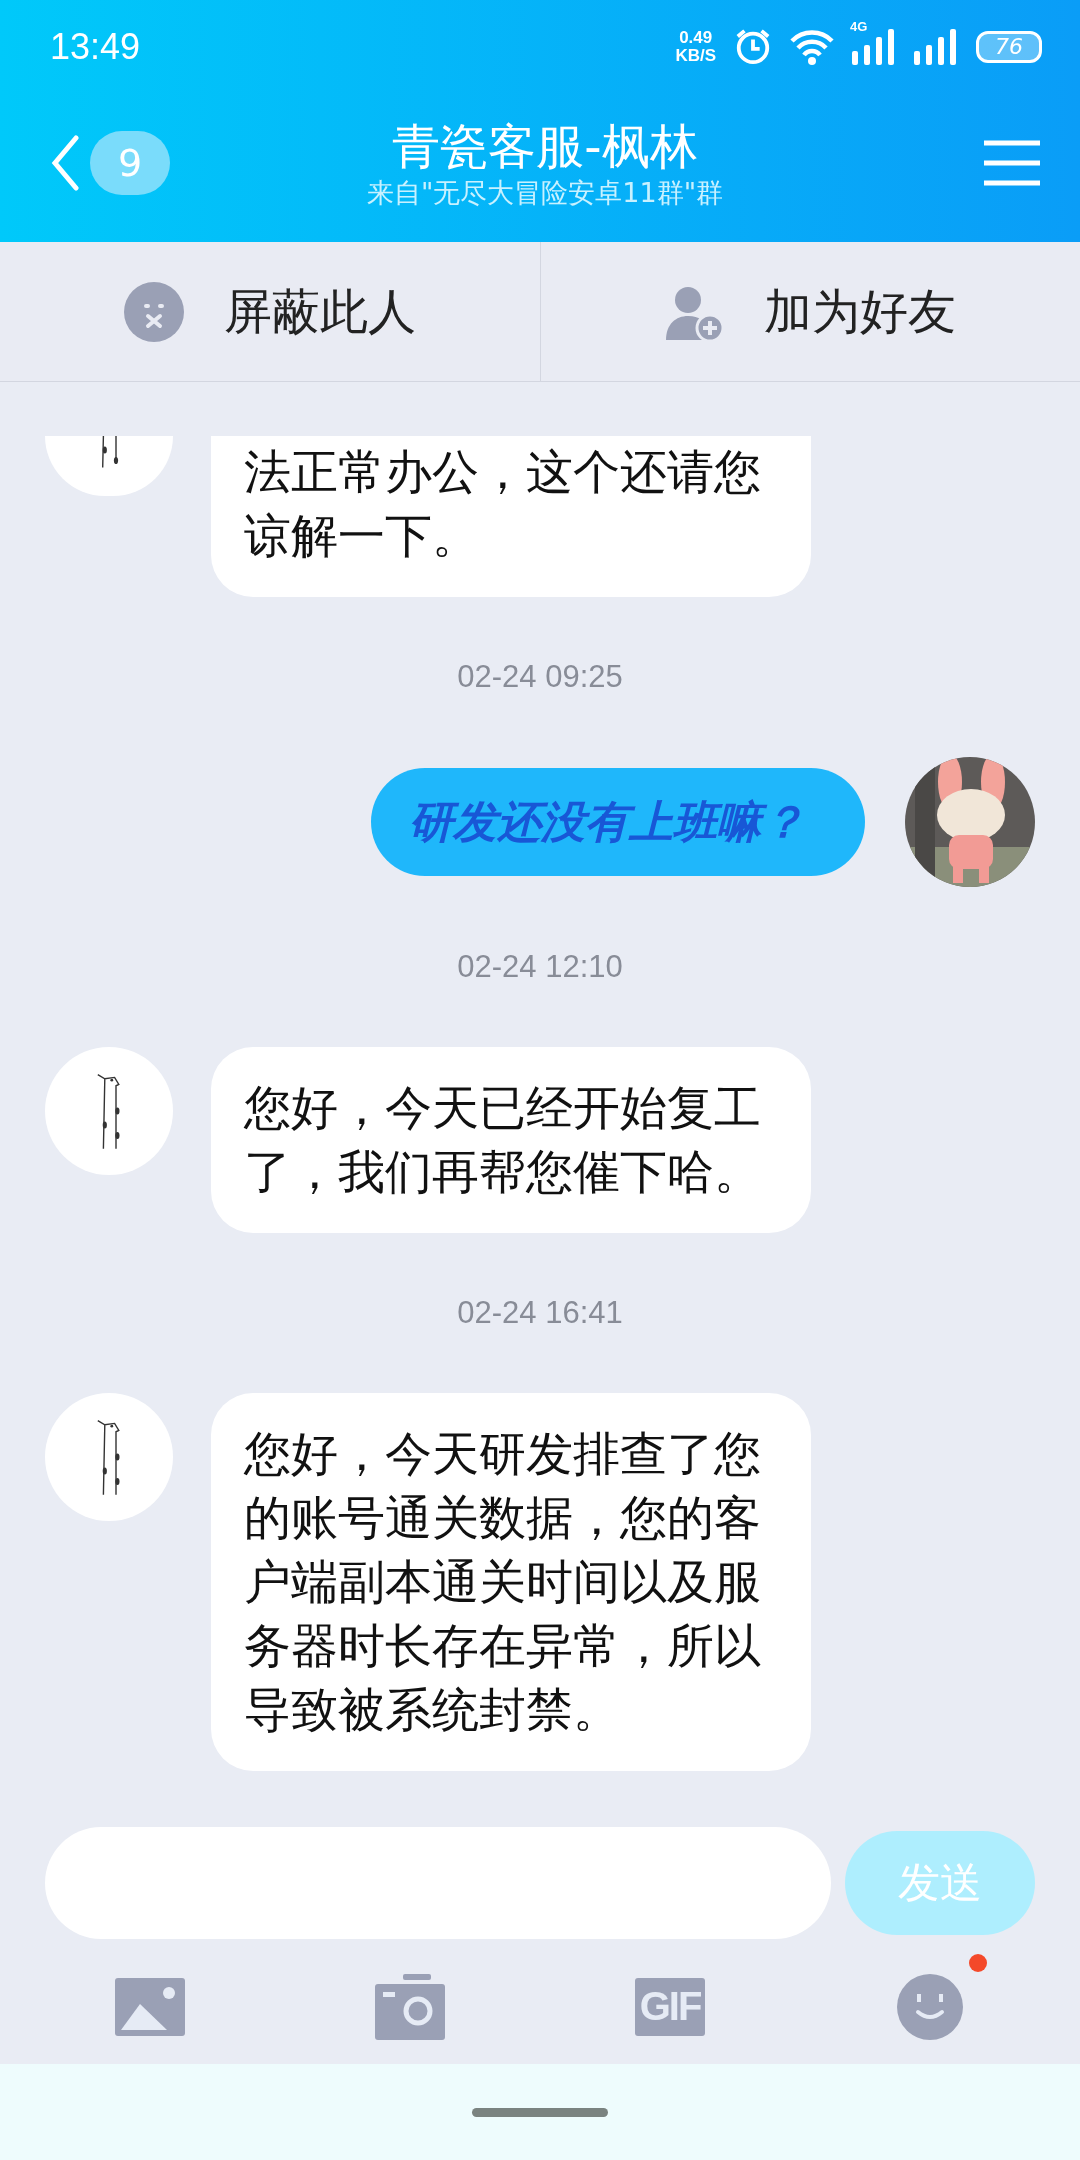  I want to click on alarm-icon, so click(753, 47).